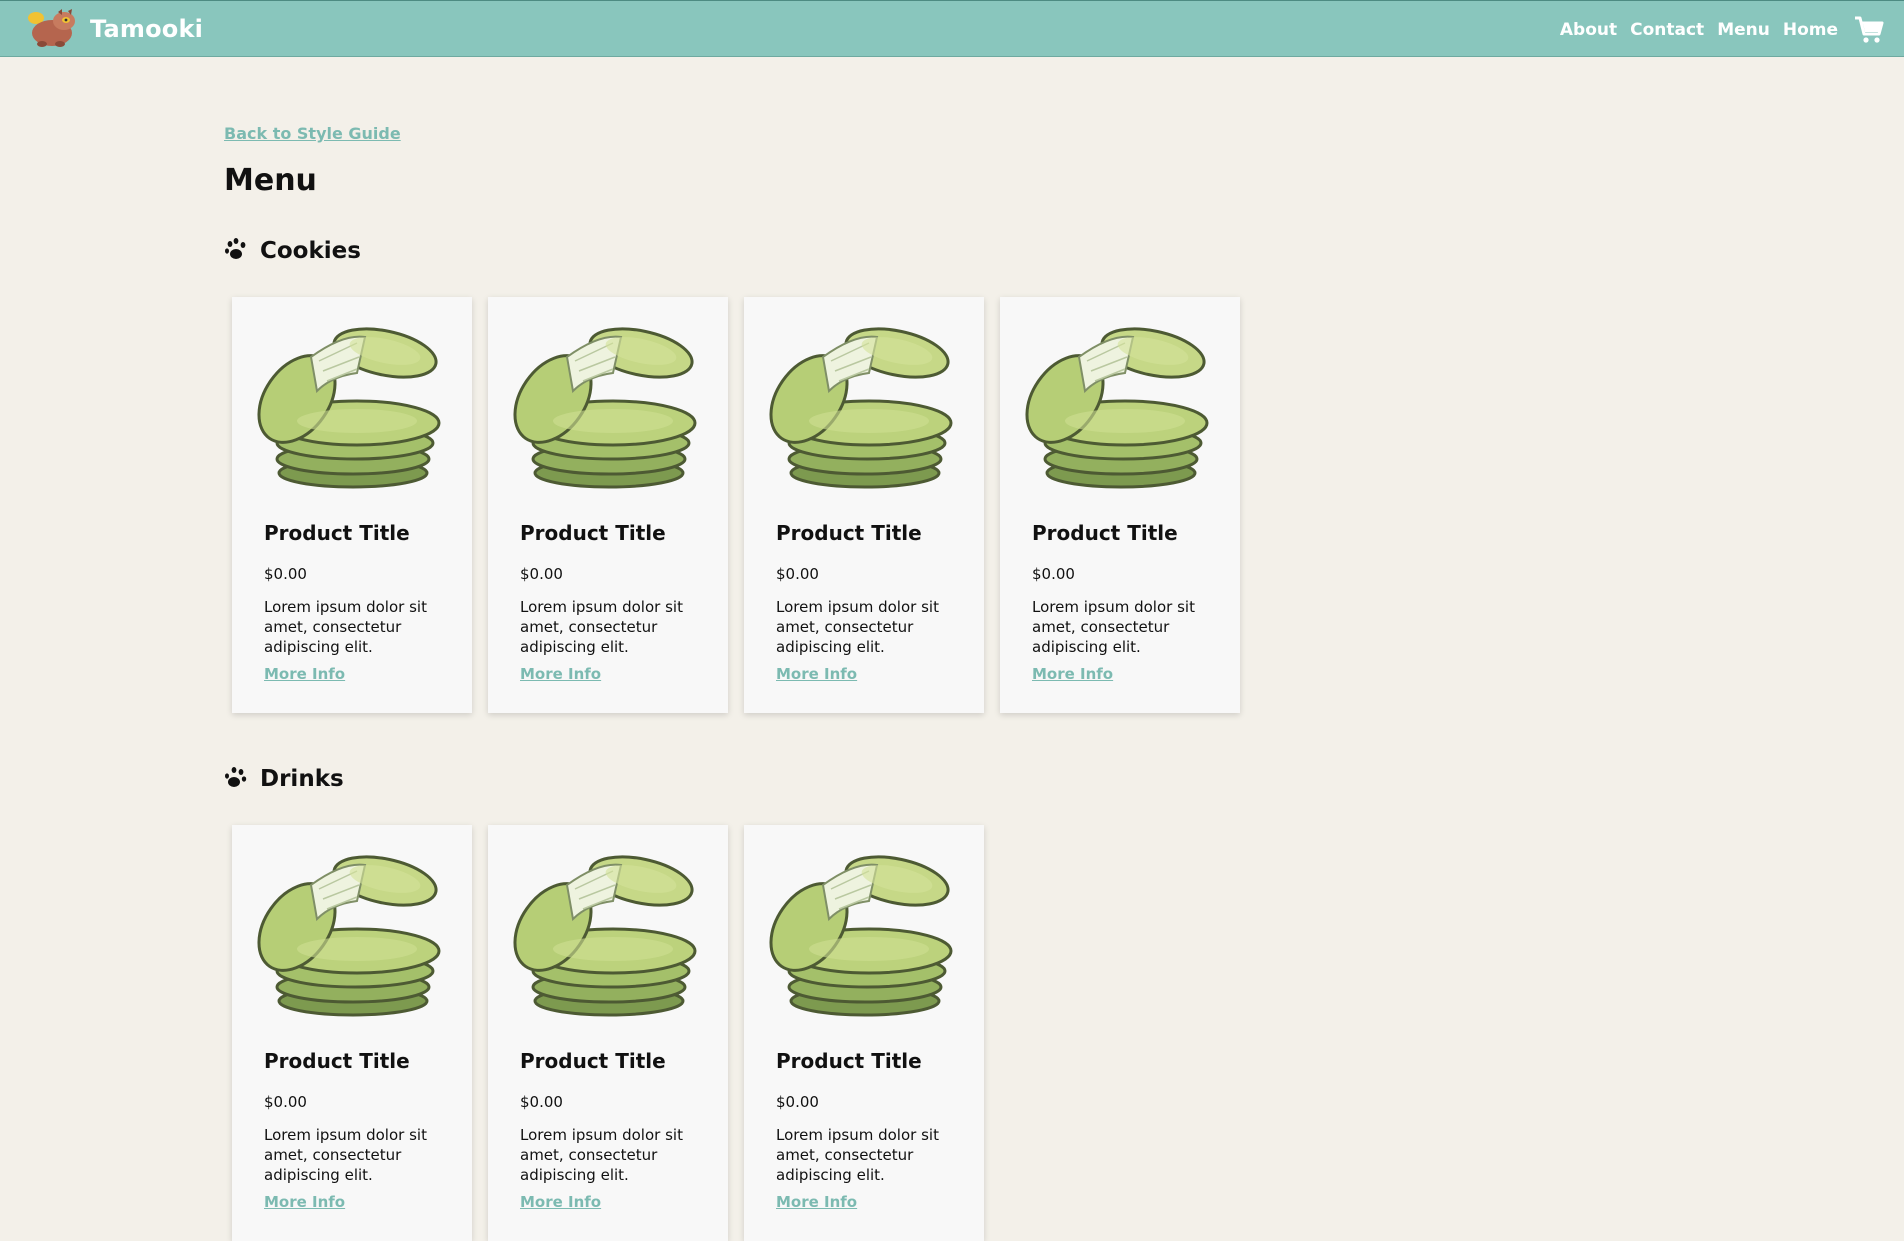 The height and width of the screenshot is (1241, 1904). Describe the element at coordinates (952, 28) in the screenshot. I see `top-navbar: Tamooki About Contact Menu Home` at that location.